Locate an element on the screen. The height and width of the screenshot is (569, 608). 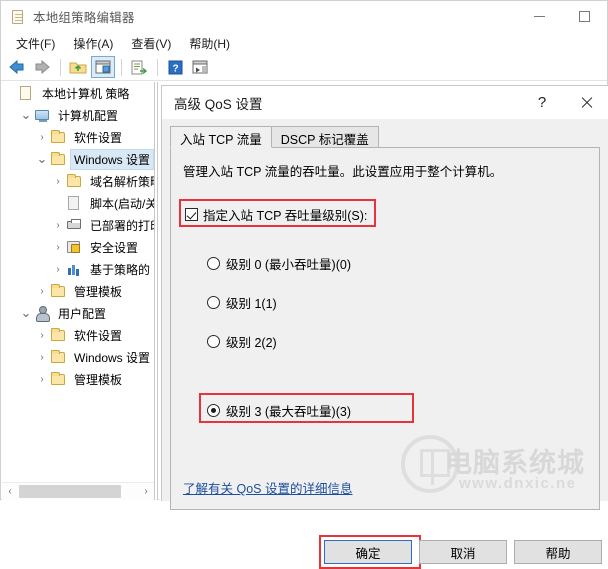
tree-item: › 基于策略的 C is located at coordinates (78, 269).